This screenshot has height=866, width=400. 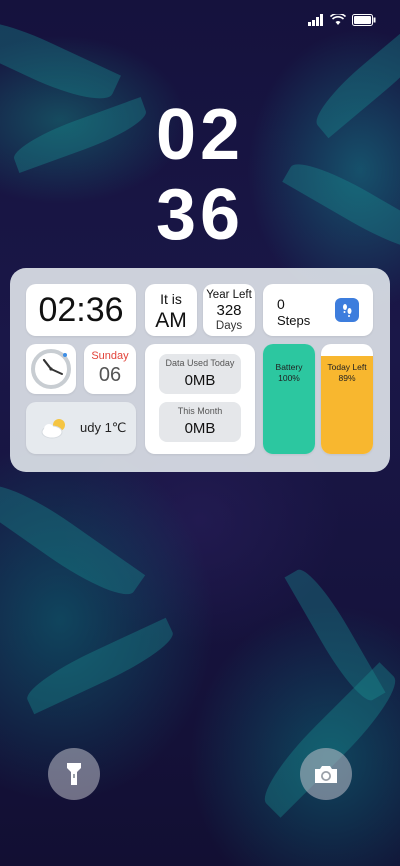 What do you see at coordinates (289, 378) in the screenshot?
I see `battery-value: 100%` at bounding box center [289, 378].